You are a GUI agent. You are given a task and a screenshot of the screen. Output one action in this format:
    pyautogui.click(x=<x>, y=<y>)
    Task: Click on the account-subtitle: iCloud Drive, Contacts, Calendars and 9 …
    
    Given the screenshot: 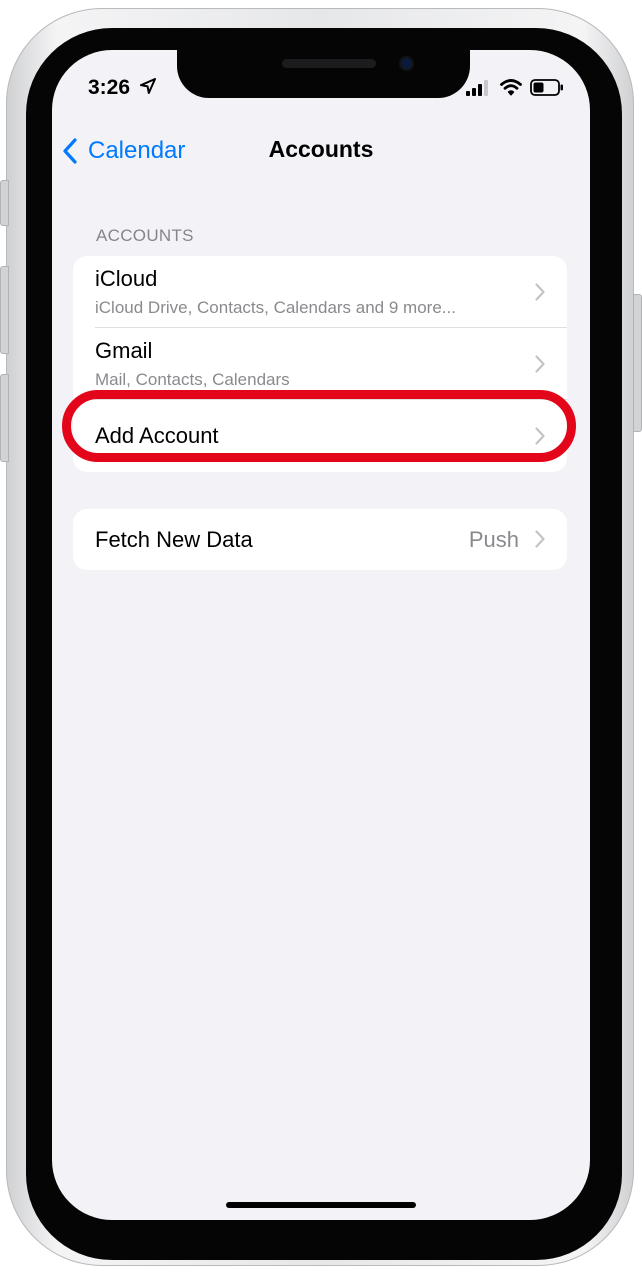 What is the action you would take?
    pyautogui.click(x=275, y=307)
    